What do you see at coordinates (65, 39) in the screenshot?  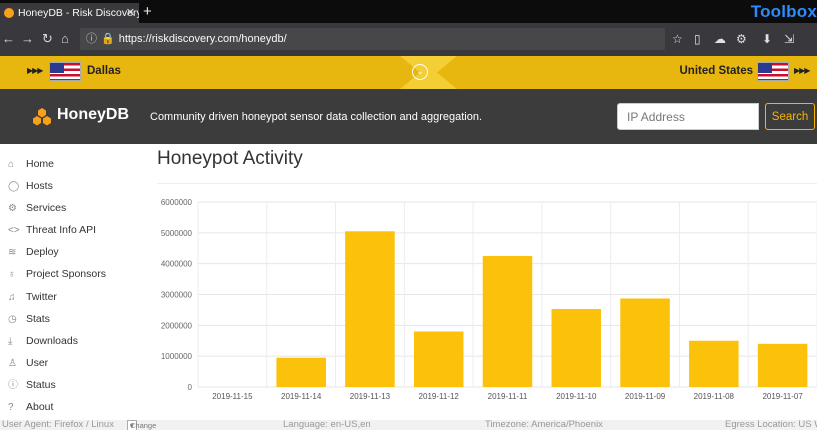 I see `home-button-icon: ⌂` at bounding box center [65, 39].